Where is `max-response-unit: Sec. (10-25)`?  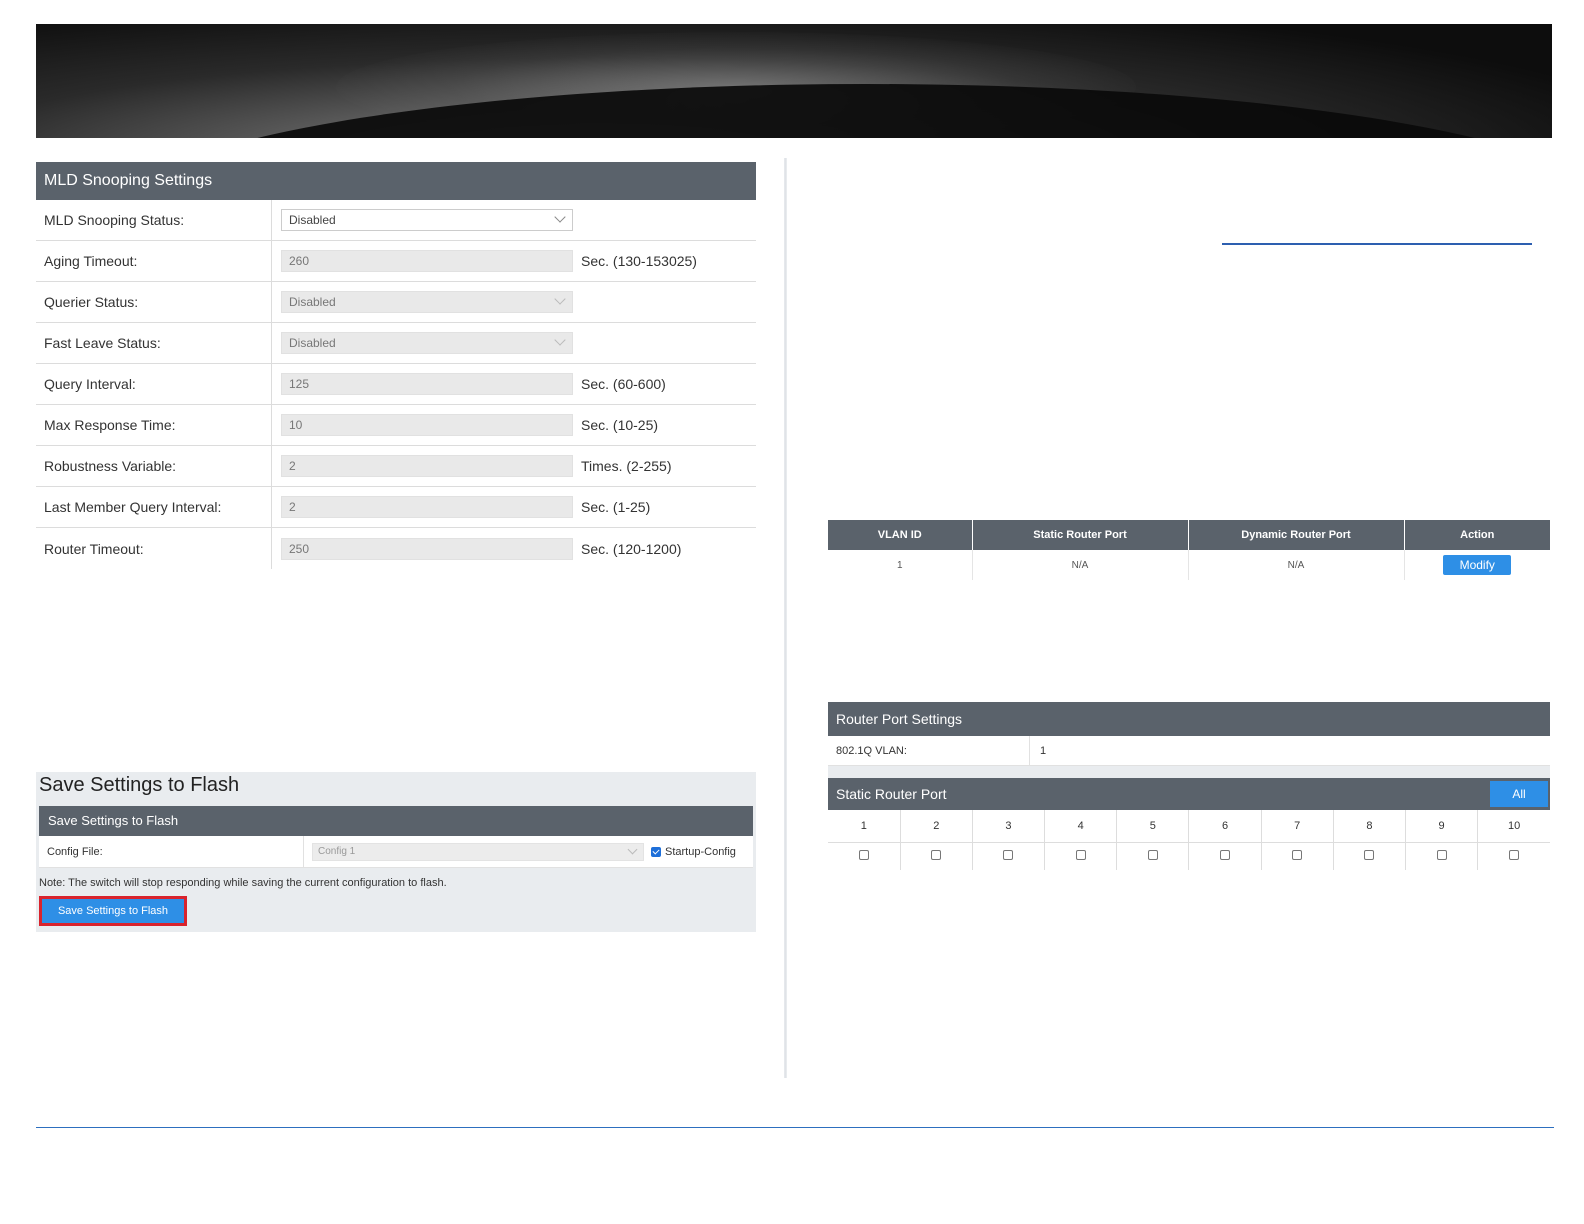
max-response-unit: Sec. (10-25) is located at coordinates (620, 425).